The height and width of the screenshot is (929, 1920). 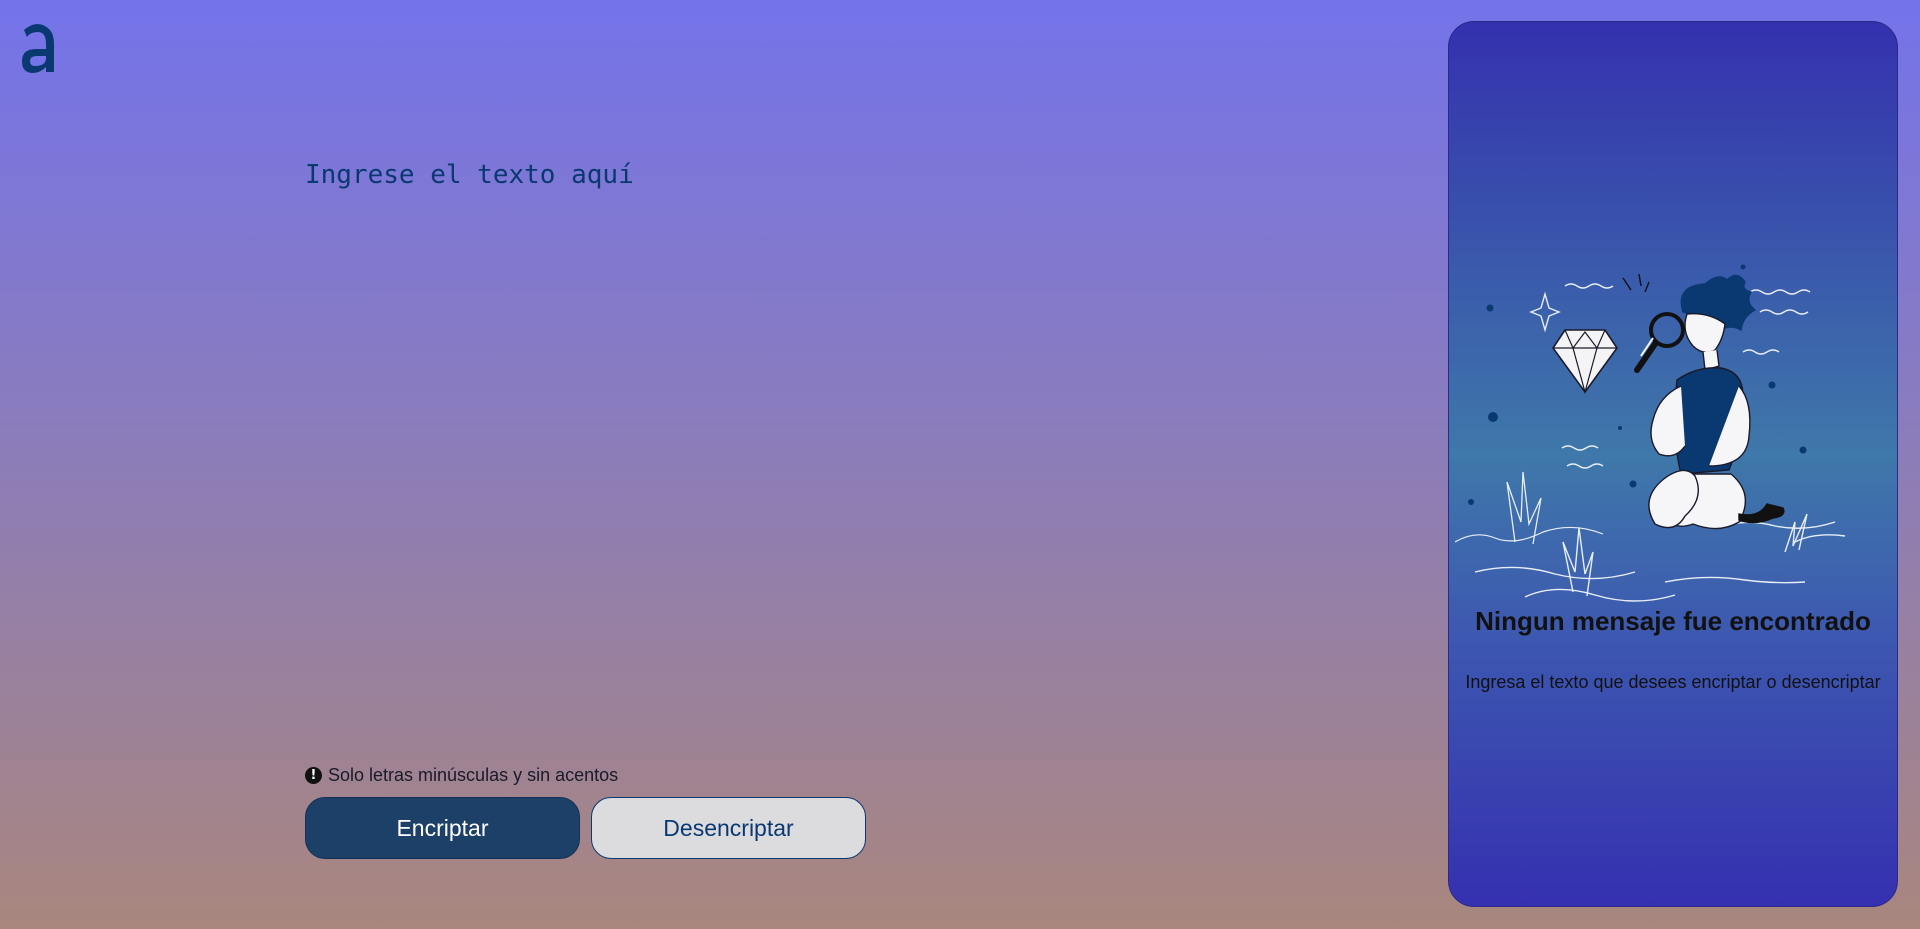 I want to click on encrypt-button: Encriptar, so click(x=442, y=828).